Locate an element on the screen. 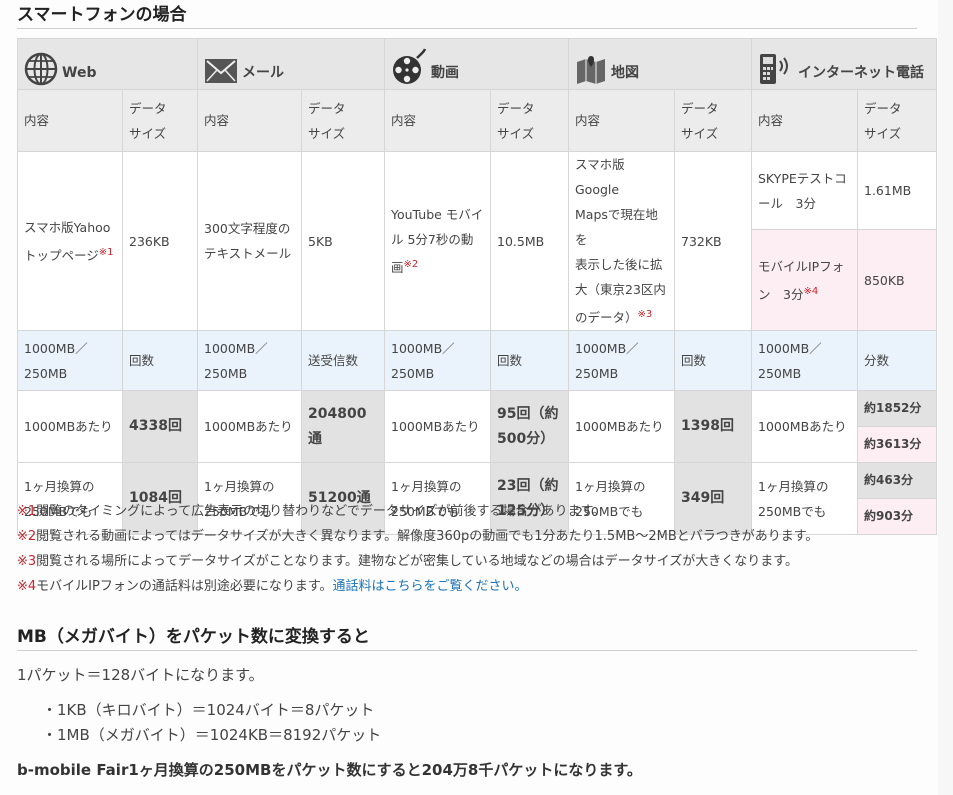 The width and height of the screenshot is (953, 795). conversion-item: ・1MB（メガバイト）＝1024KB＝8192パケット is located at coordinates (212, 735).